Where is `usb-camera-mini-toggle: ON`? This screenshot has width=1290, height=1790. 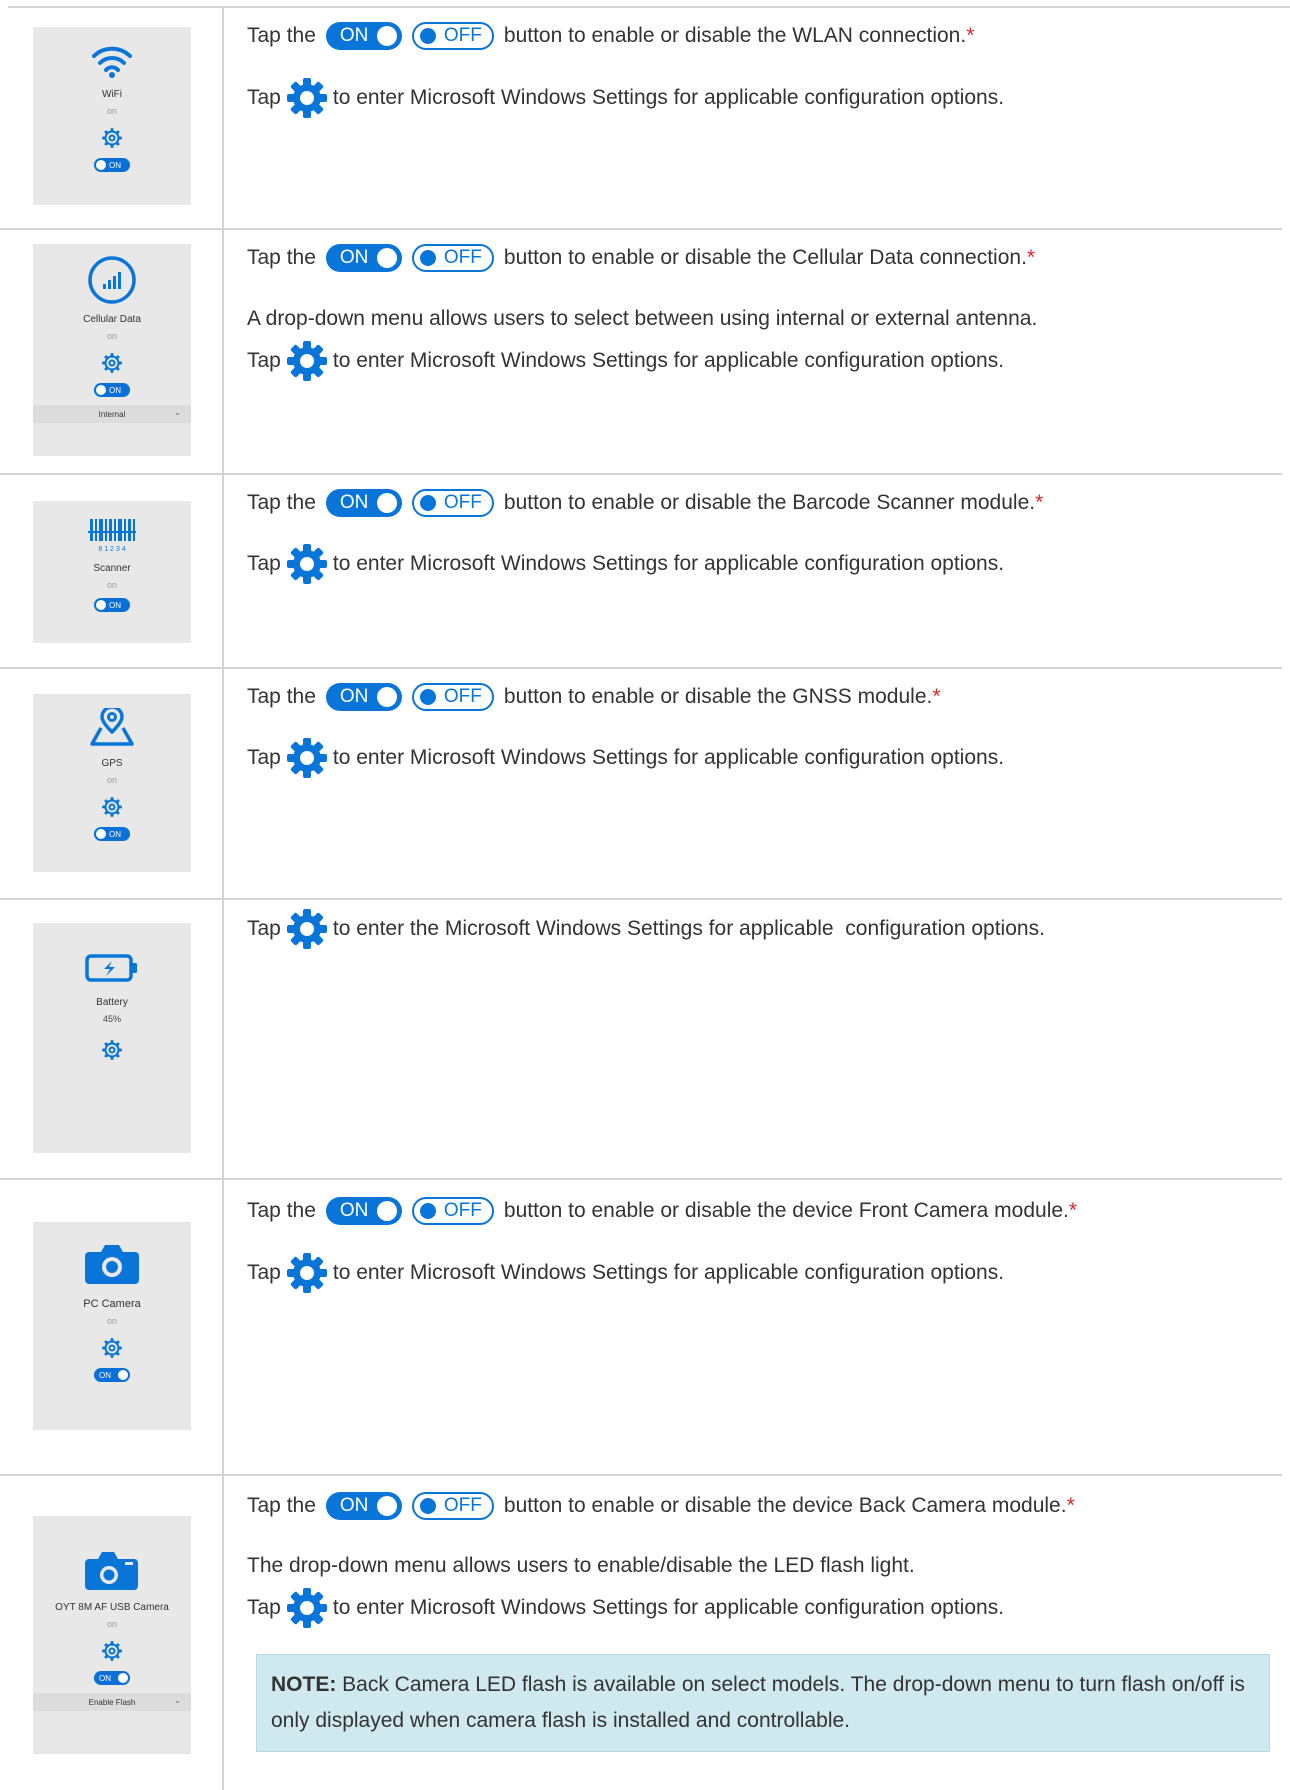 usb-camera-mini-toggle: ON is located at coordinates (112, 1678).